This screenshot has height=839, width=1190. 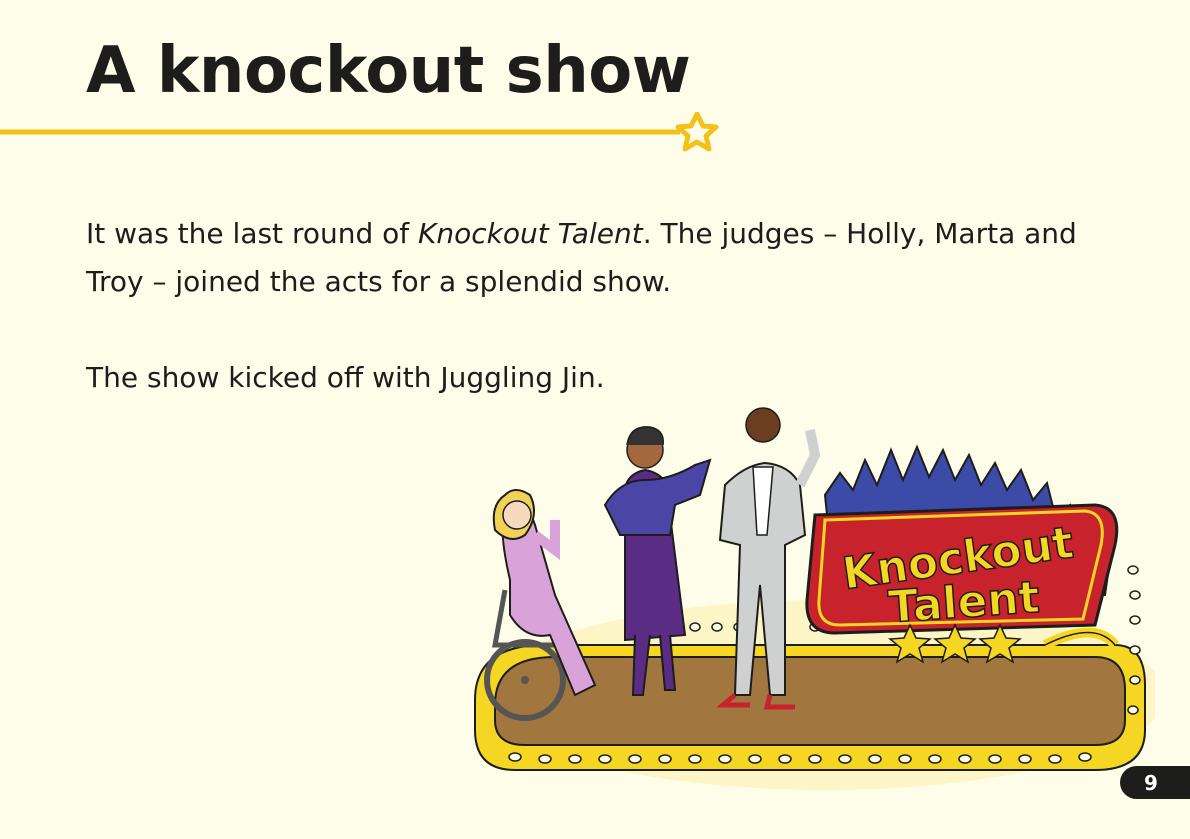 What do you see at coordinates (359, 132) in the screenshot?
I see `title-underline` at bounding box center [359, 132].